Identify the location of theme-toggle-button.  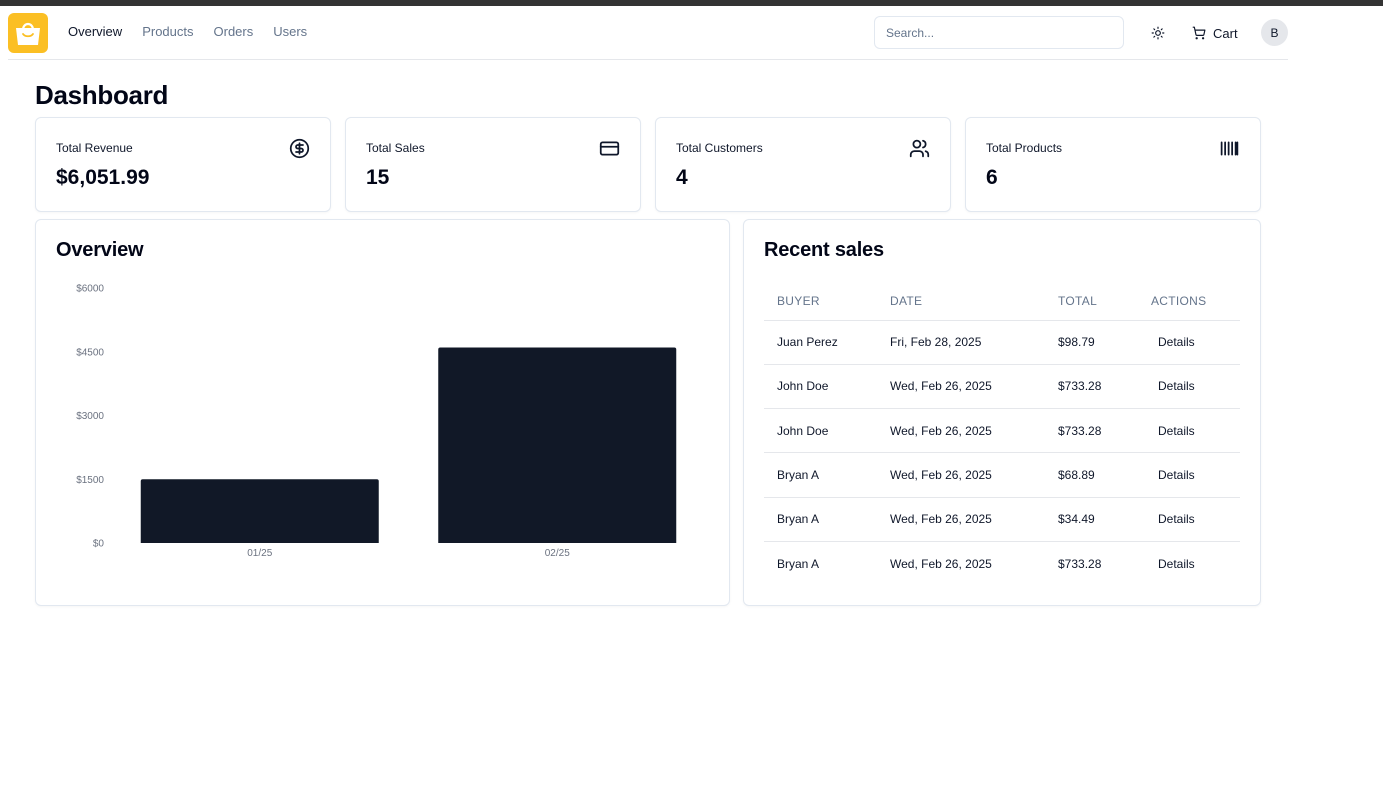
(1158, 33).